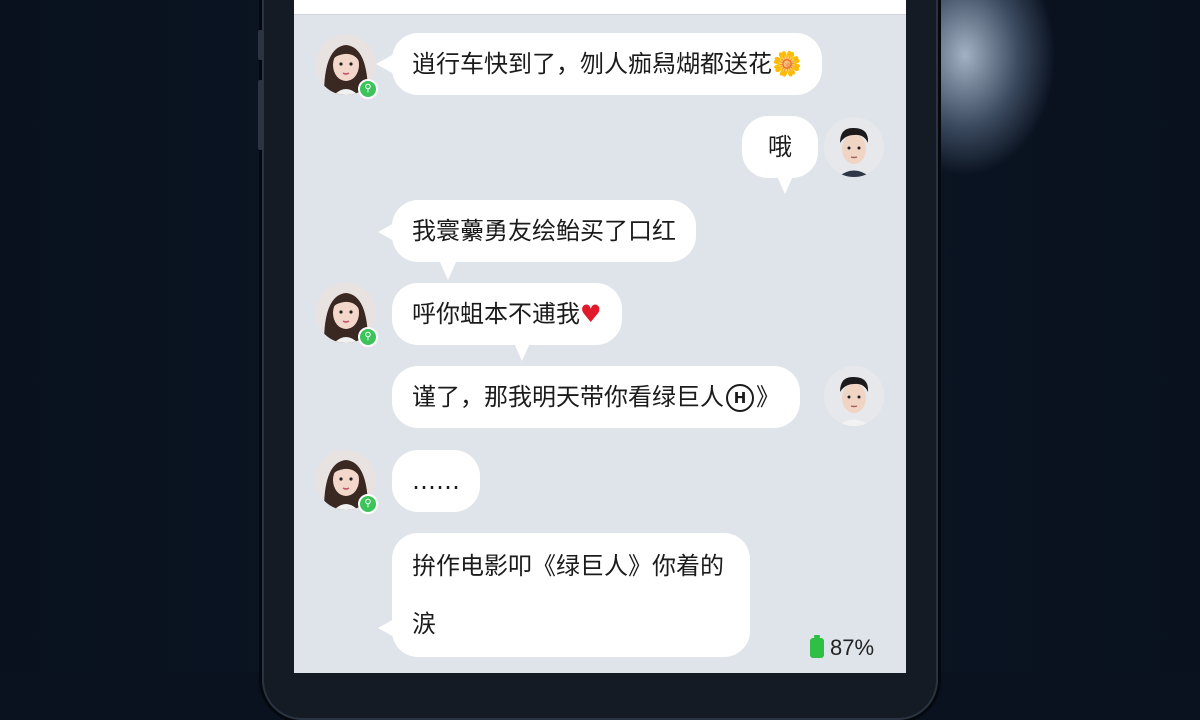 The width and height of the screenshot is (1200, 720). Describe the element at coordinates (424, 624) in the screenshot. I see `message-text-line-2: 涙` at that location.